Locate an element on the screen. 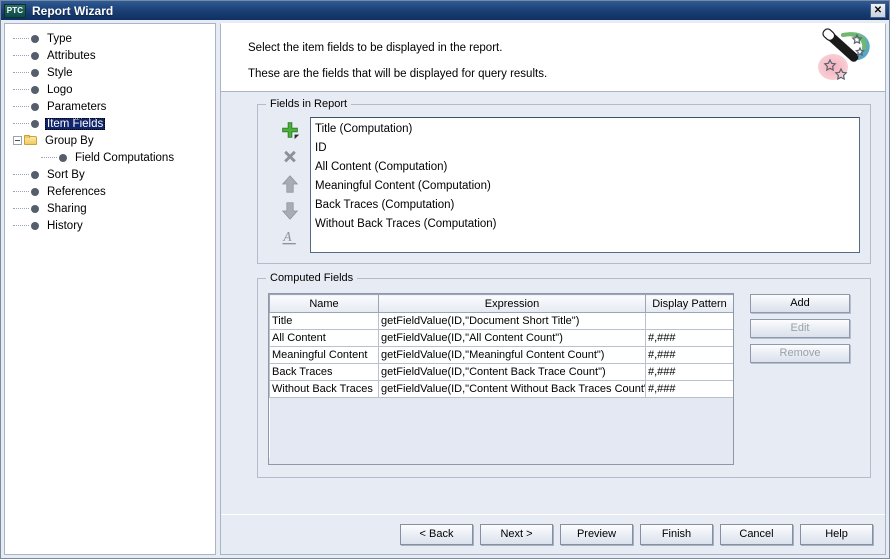  tree-expander-minus-icon is located at coordinates (17, 140).